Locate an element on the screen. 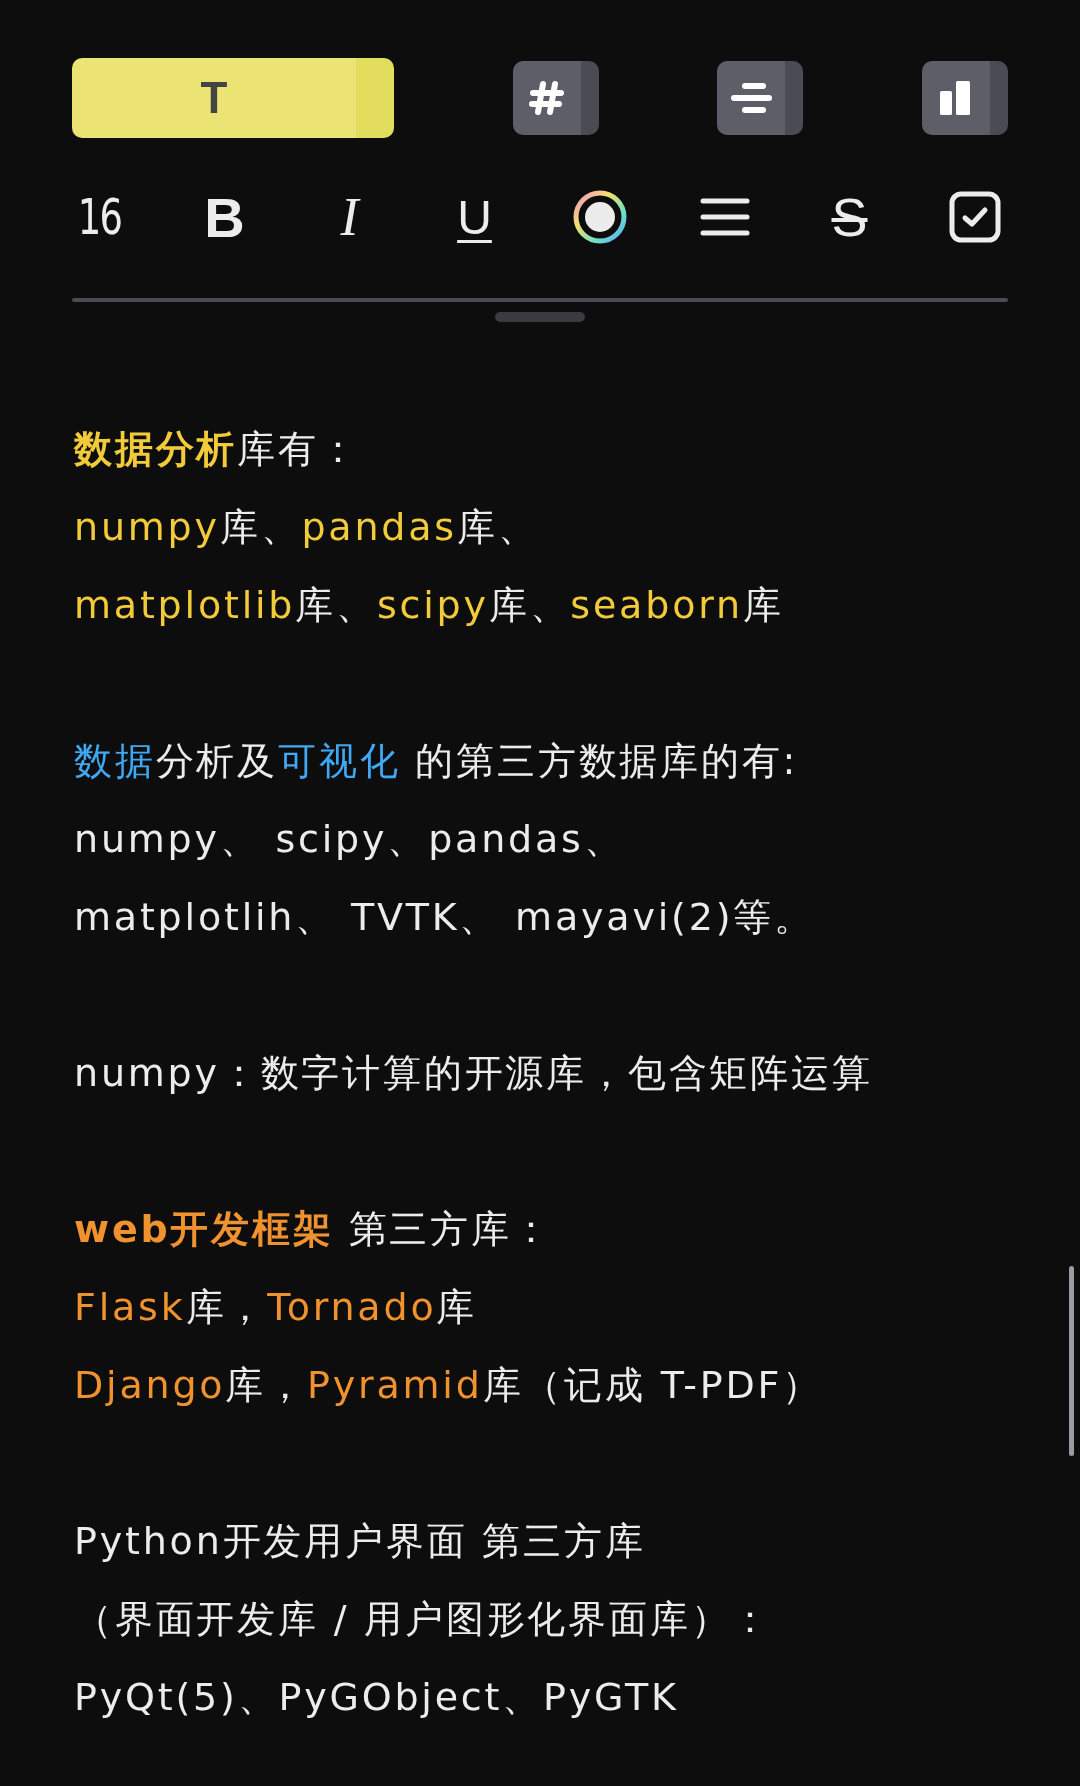 This screenshot has height=1786, width=1080. color-picker-icon is located at coordinates (599, 217).